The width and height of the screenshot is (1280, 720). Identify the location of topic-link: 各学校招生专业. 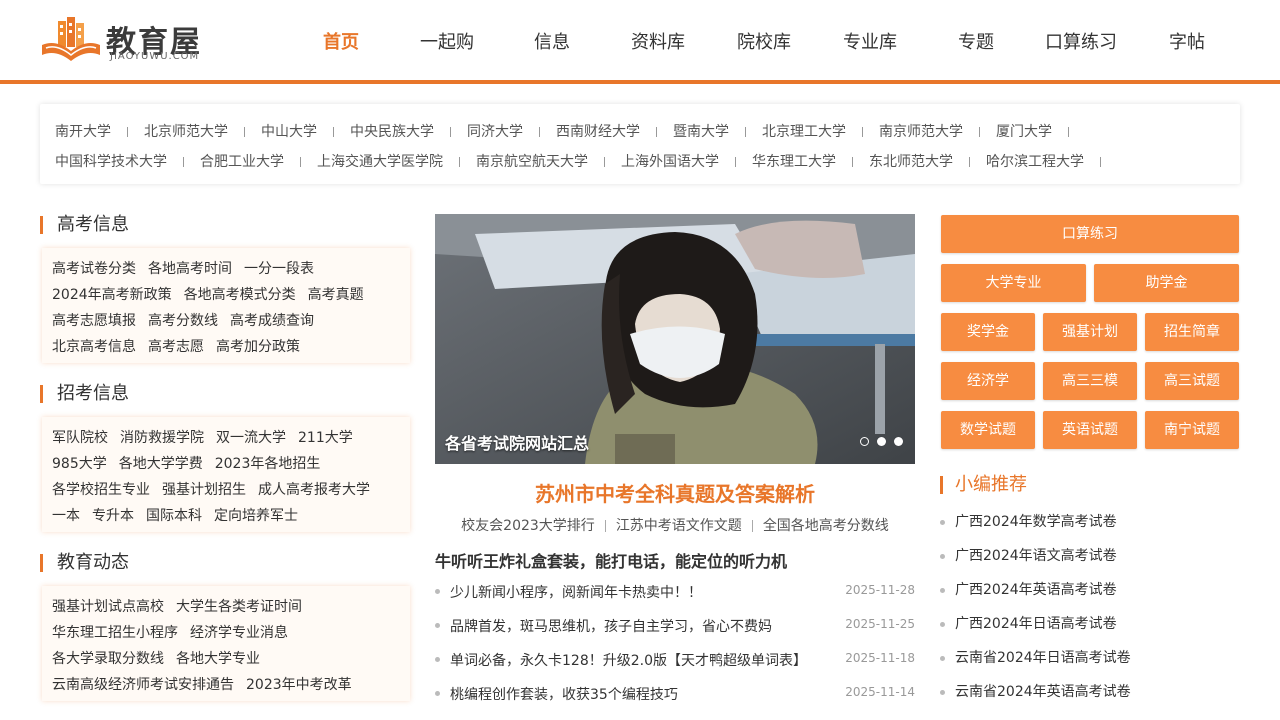
(107, 490).